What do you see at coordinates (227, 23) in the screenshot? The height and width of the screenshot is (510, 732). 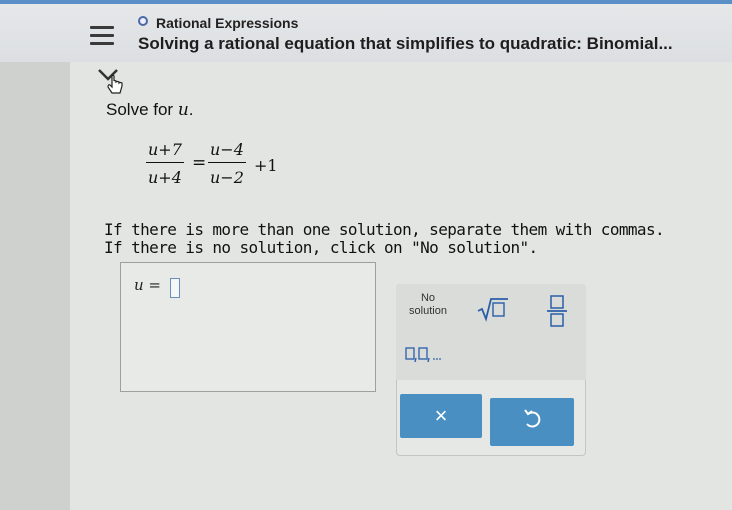 I see `topic-title: Rational Expressions` at bounding box center [227, 23].